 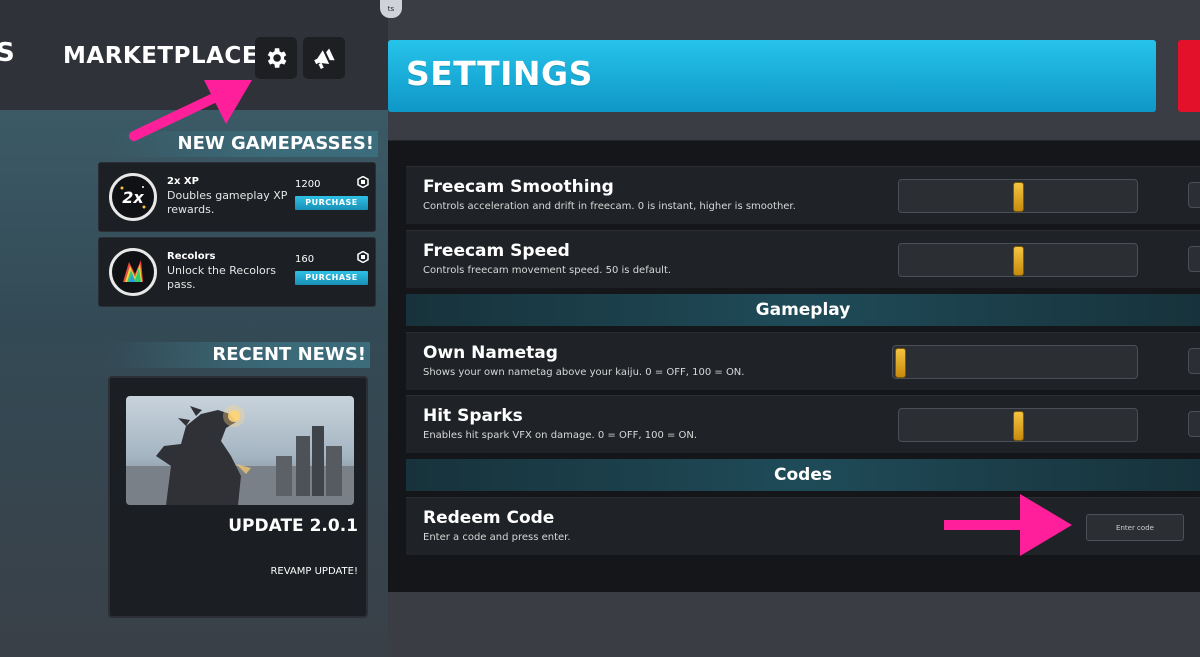 What do you see at coordinates (314, 571) in the screenshot?
I see `news-subtitle: REVAMP UPDATE!` at bounding box center [314, 571].